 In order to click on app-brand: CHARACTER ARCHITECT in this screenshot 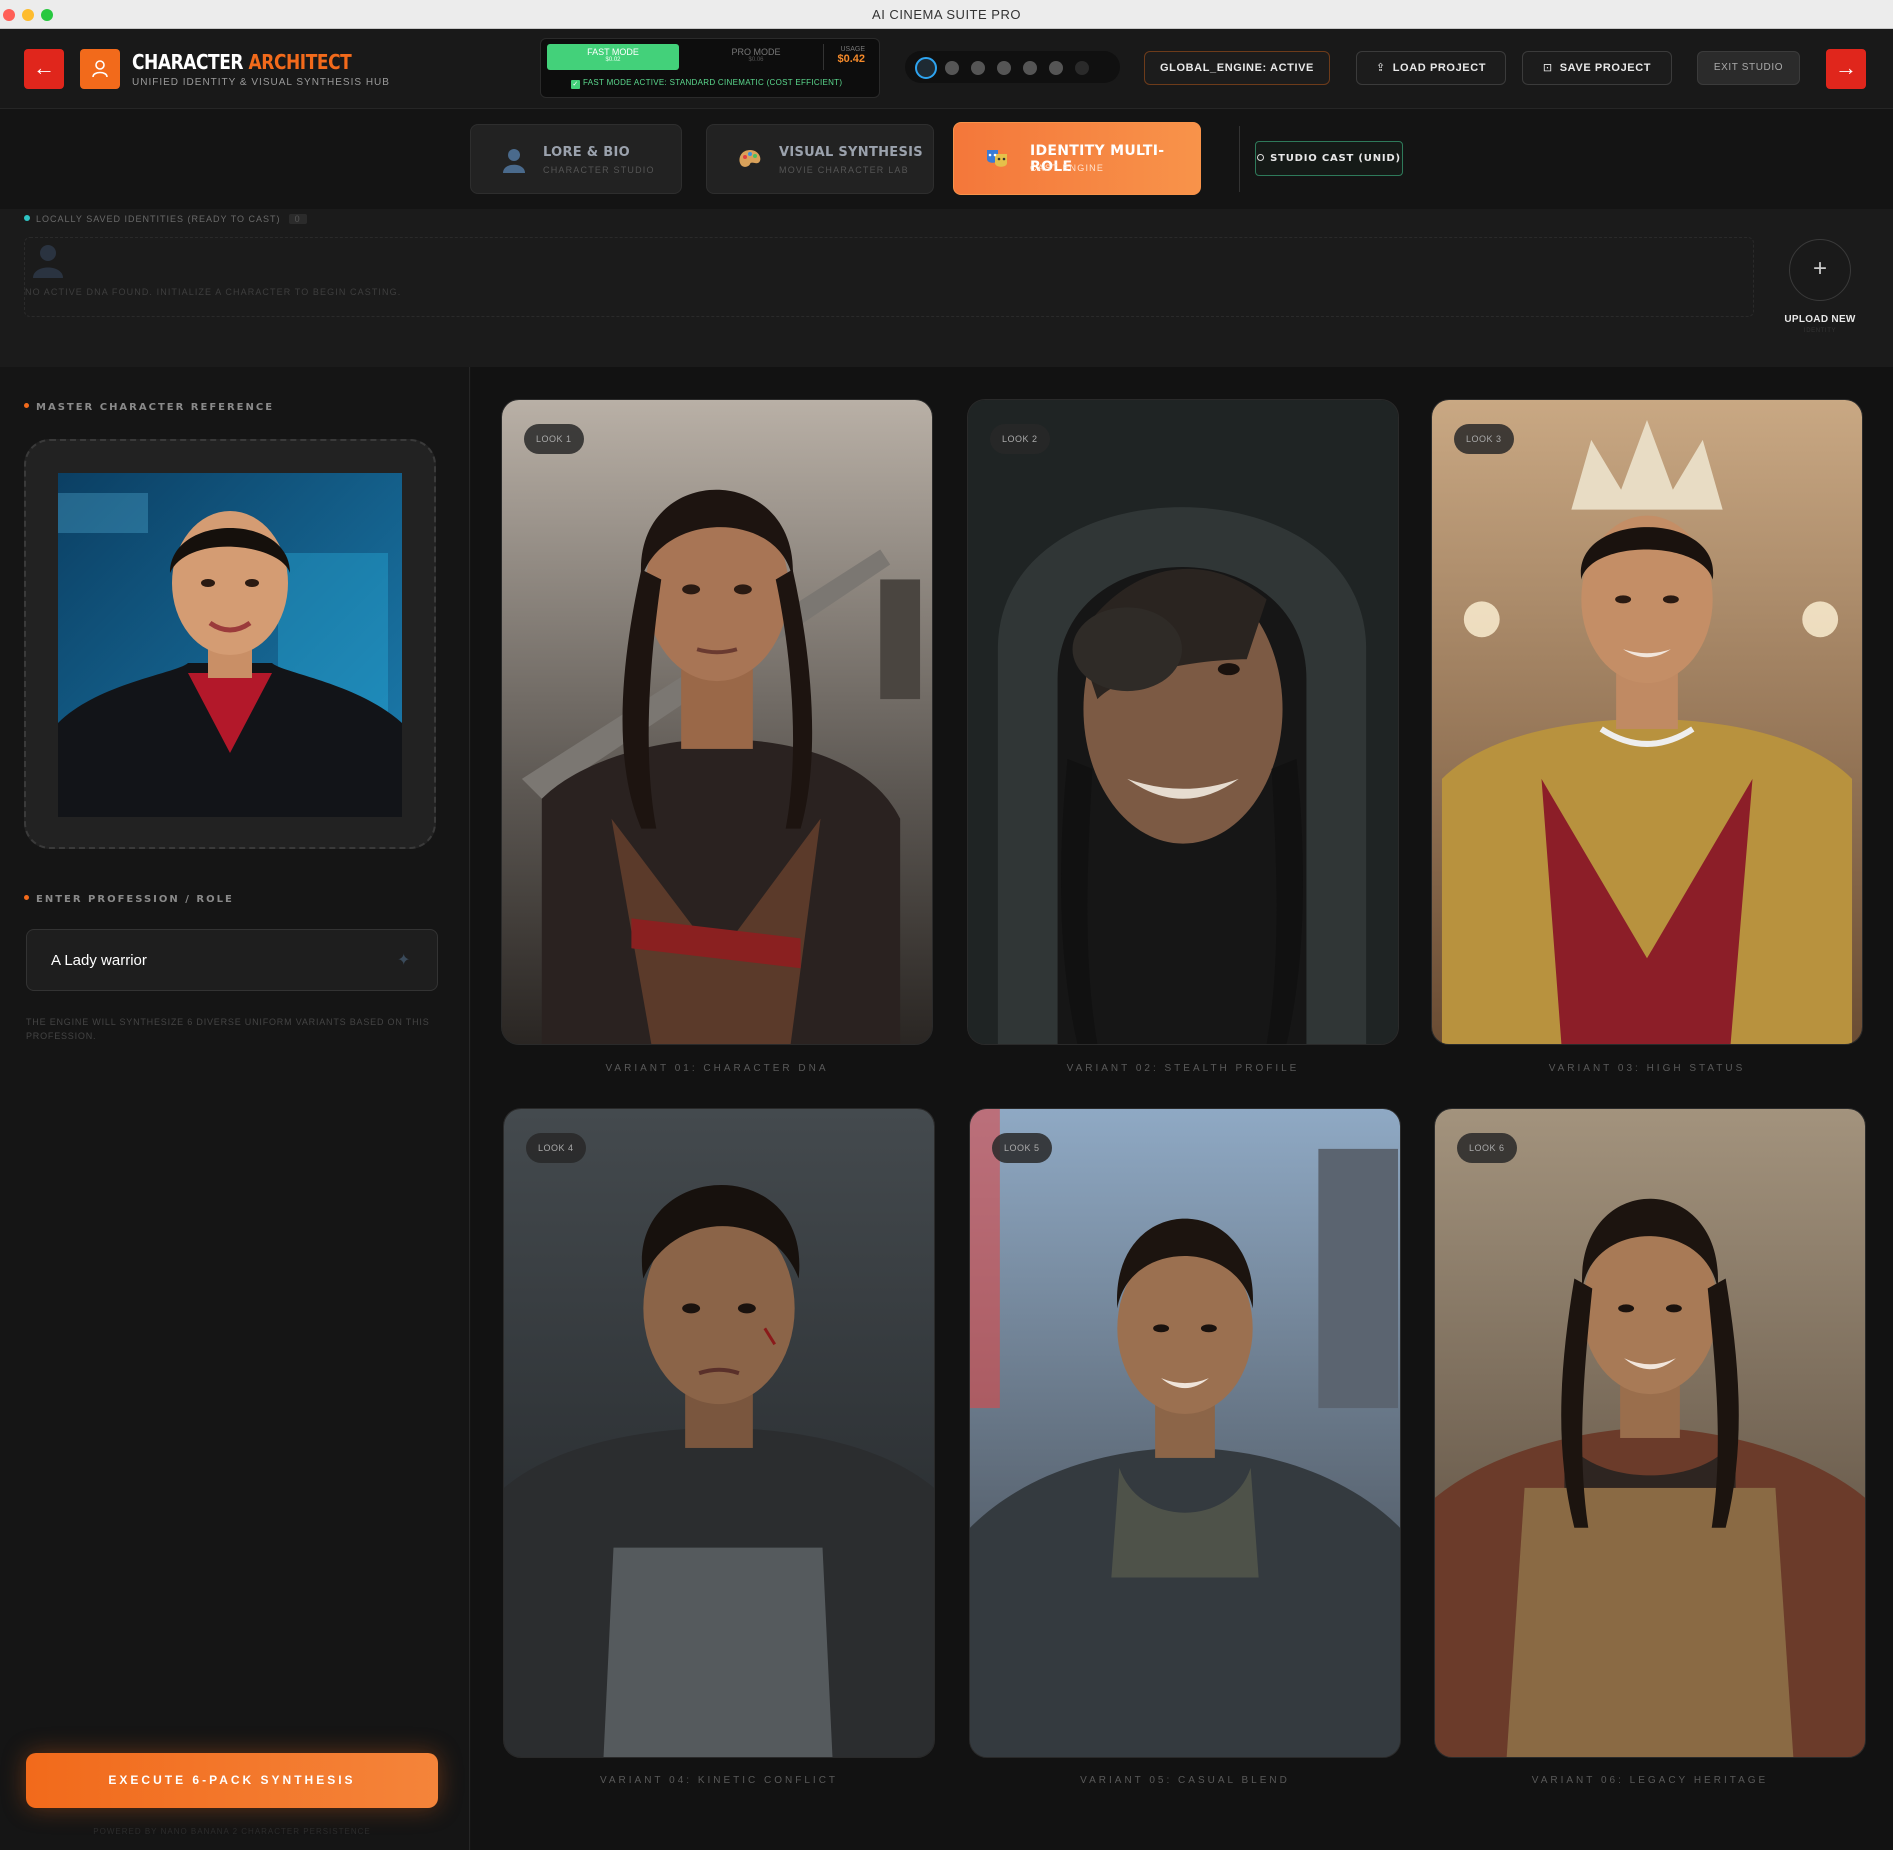, I will do `click(242, 62)`.